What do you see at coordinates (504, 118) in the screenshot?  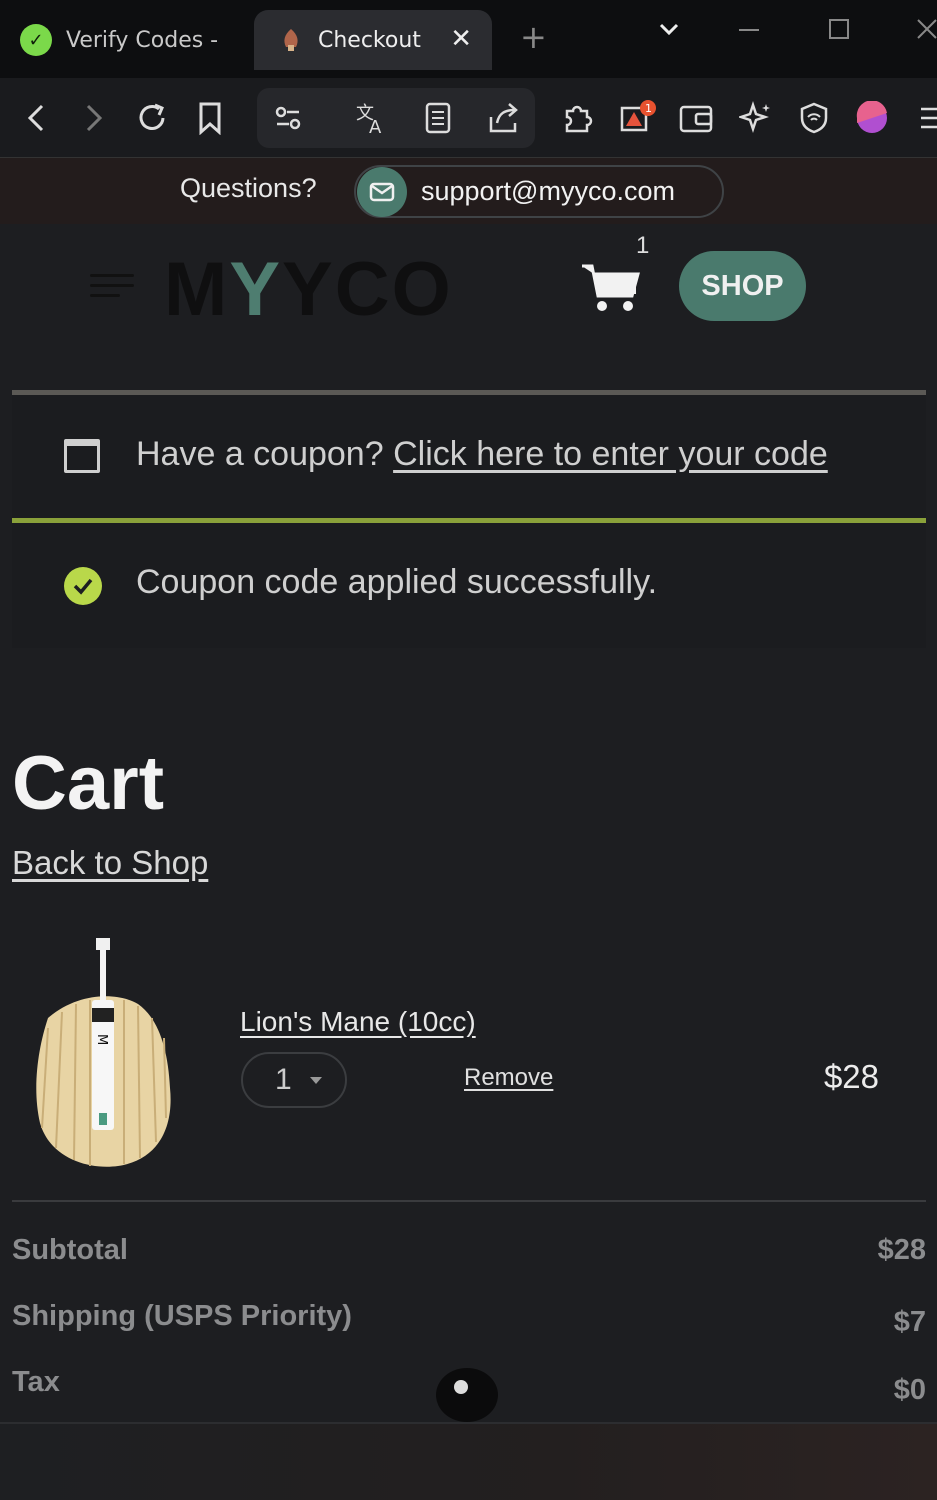 I see `share-icon` at bounding box center [504, 118].